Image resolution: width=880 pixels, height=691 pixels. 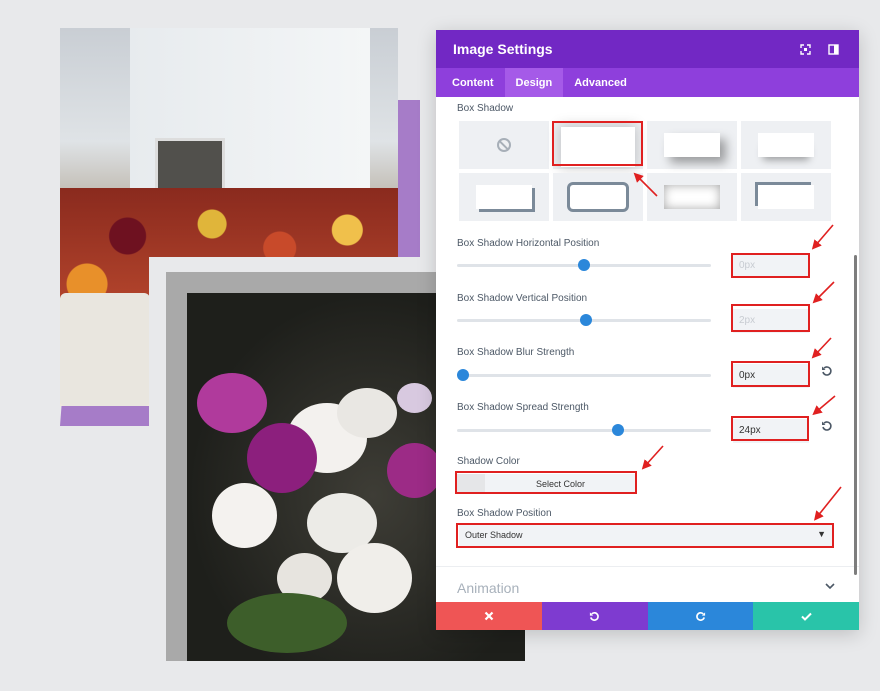 What do you see at coordinates (503, 49) in the screenshot?
I see `panel-title: Image Settings` at bounding box center [503, 49].